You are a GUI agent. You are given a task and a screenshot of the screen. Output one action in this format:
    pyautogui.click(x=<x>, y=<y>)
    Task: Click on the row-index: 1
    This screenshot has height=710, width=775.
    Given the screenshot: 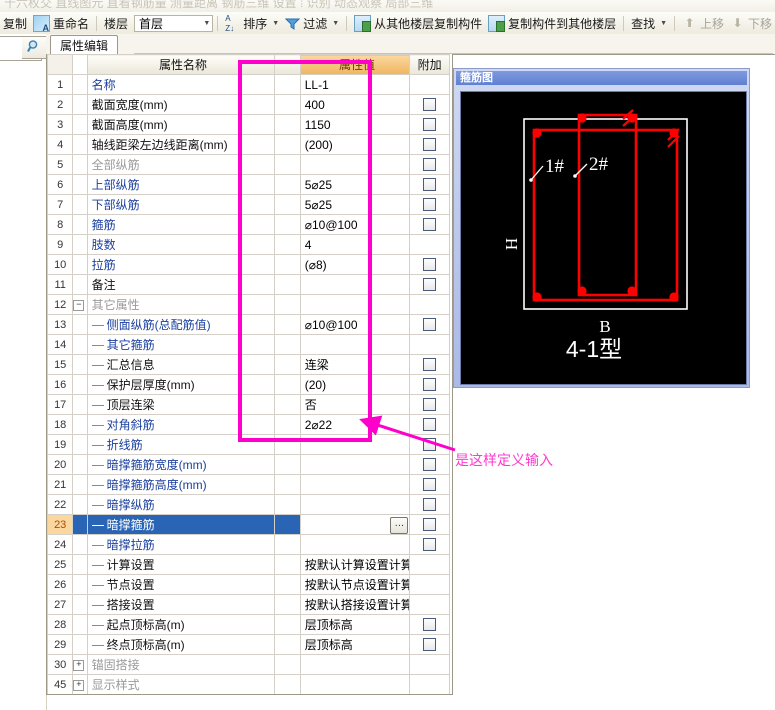 What is the action you would take?
    pyautogui.click(x=60, y=84)
    